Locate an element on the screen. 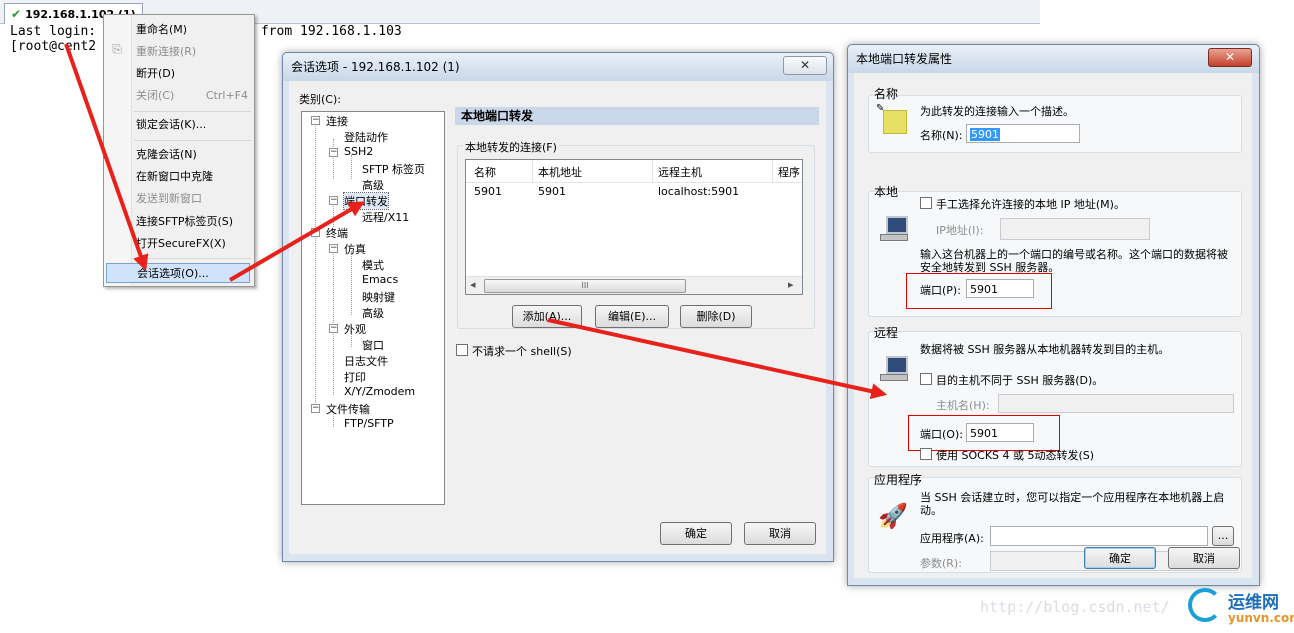 The image size is (1294, 633). logo-en-text: yunvn.com is located at coordinates (1261, 618).